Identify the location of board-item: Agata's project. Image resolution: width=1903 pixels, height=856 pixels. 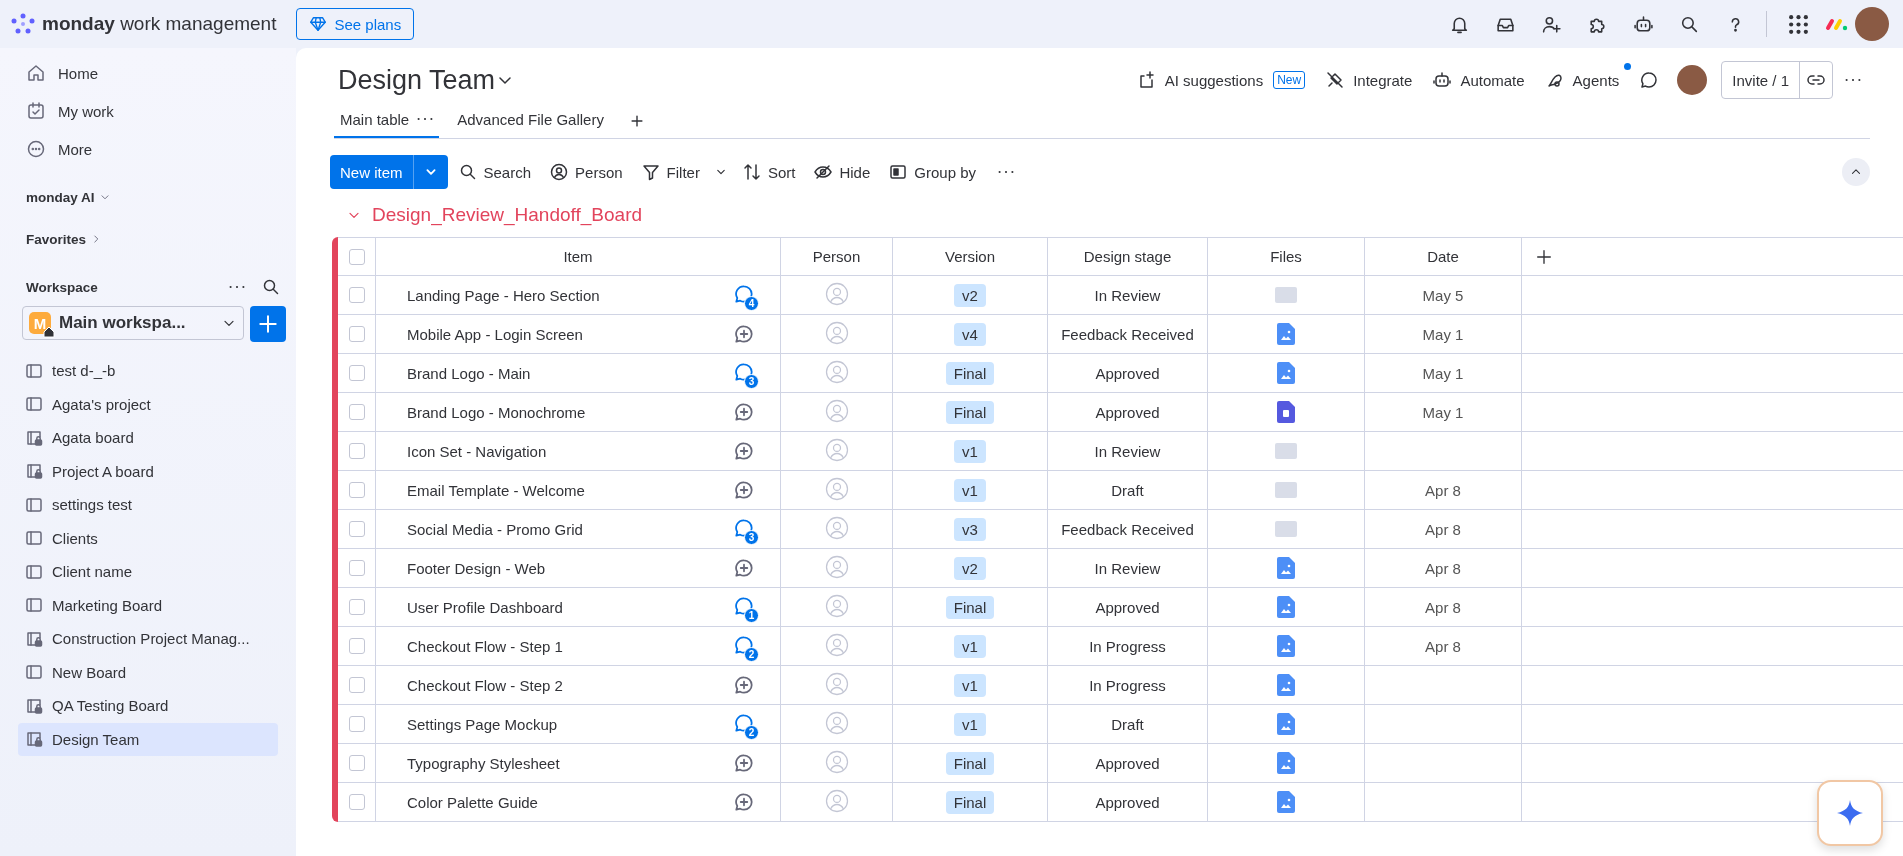
(148, 404).